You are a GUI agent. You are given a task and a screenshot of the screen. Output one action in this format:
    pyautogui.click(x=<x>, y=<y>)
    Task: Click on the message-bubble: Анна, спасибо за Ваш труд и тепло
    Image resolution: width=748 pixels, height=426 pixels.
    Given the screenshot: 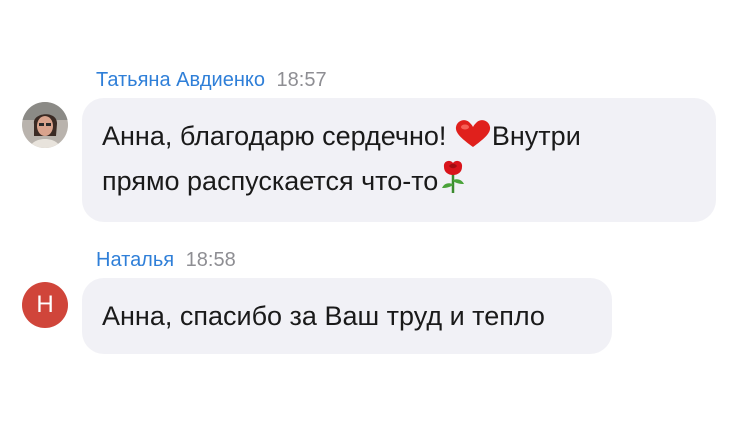 What is the action you would take?
    pyautogui.click(x=347, y=316)
    